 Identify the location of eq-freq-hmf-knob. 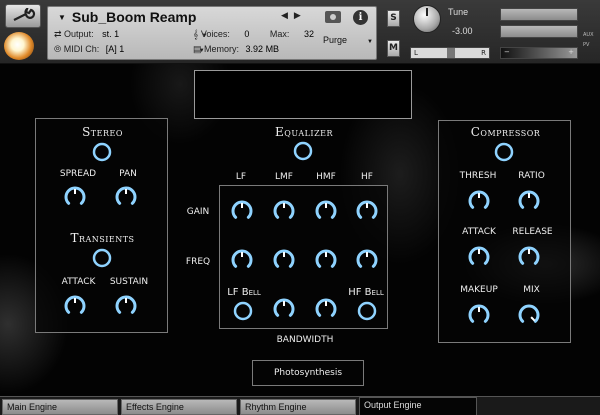
(326, 262).